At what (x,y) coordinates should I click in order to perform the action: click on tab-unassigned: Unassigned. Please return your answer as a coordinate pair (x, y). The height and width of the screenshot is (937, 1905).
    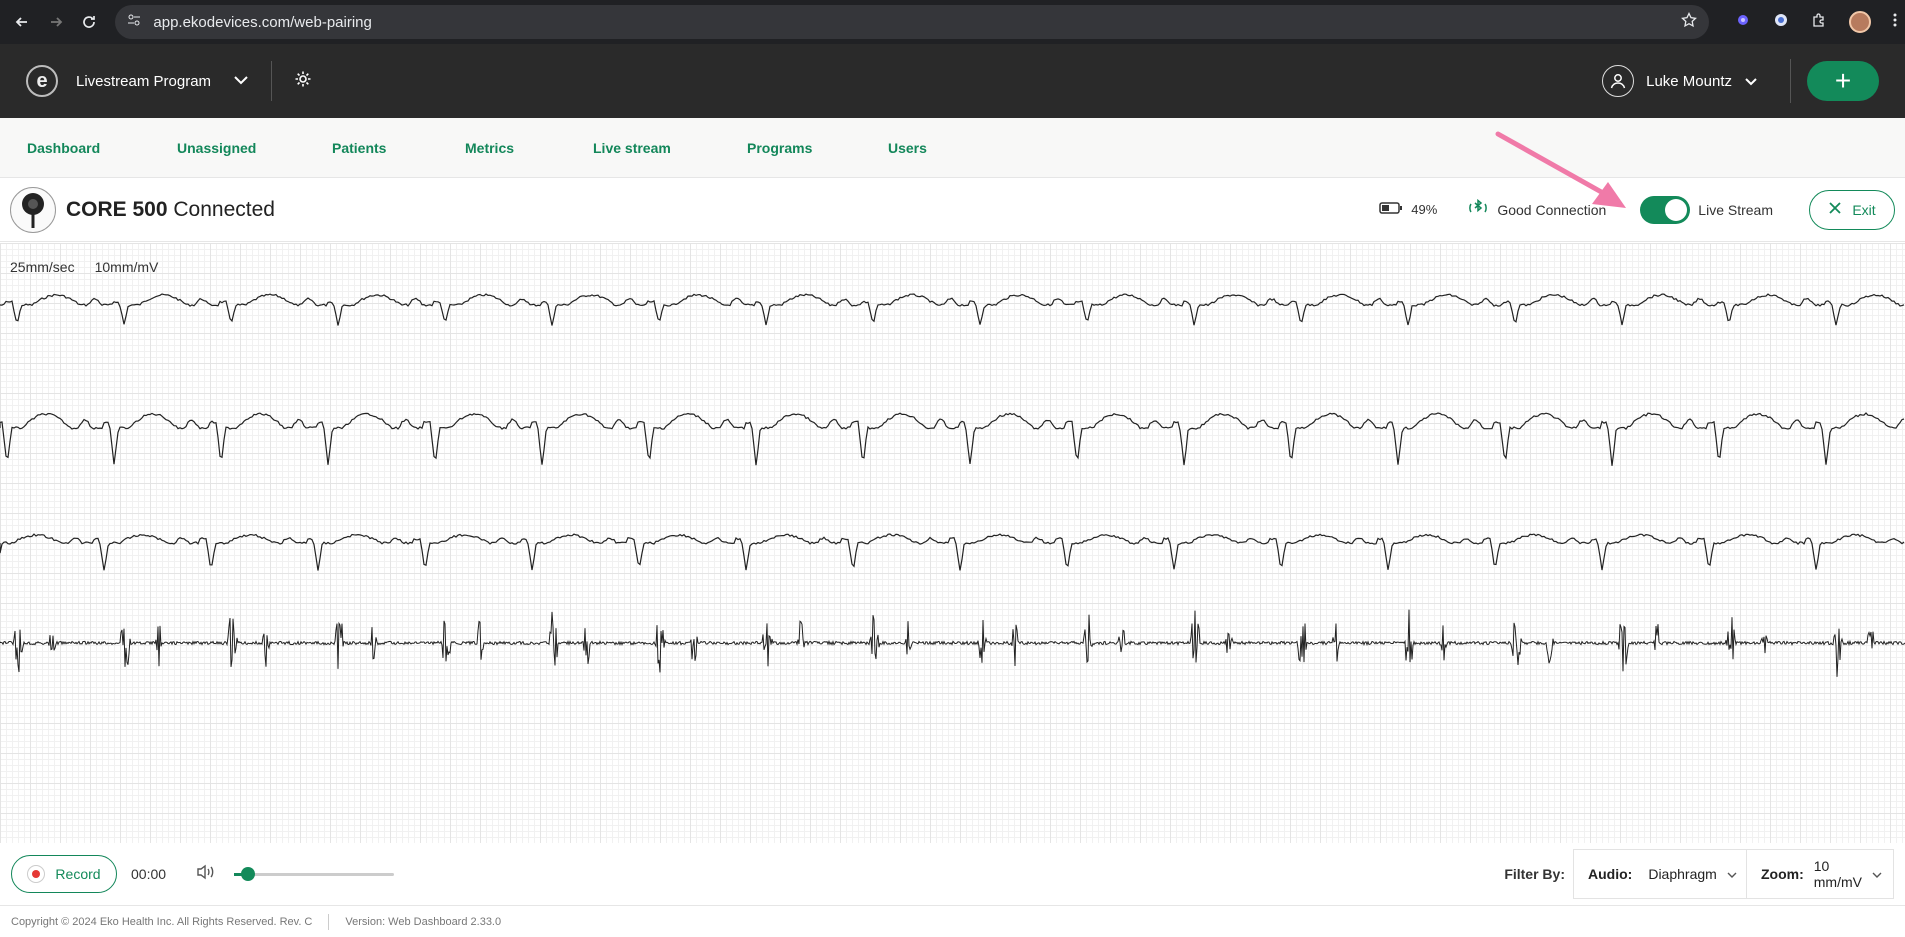
    Looking at the image, I should click on (254, 148).